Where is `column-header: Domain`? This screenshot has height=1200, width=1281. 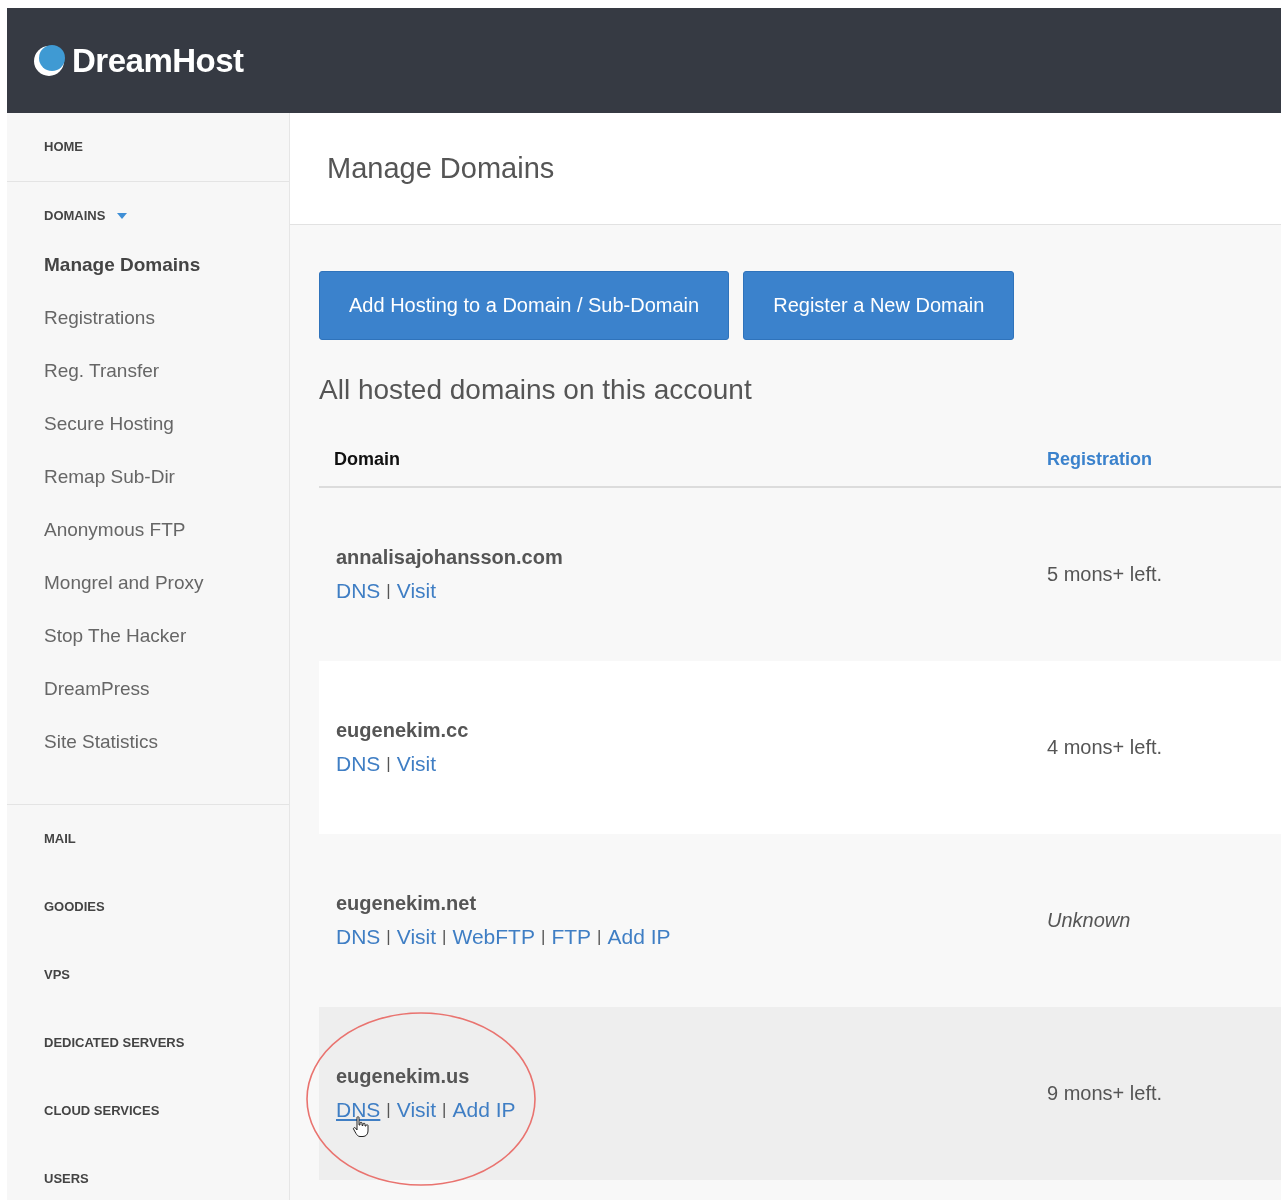 column-header: Domain is located at coordinates (367, 458).